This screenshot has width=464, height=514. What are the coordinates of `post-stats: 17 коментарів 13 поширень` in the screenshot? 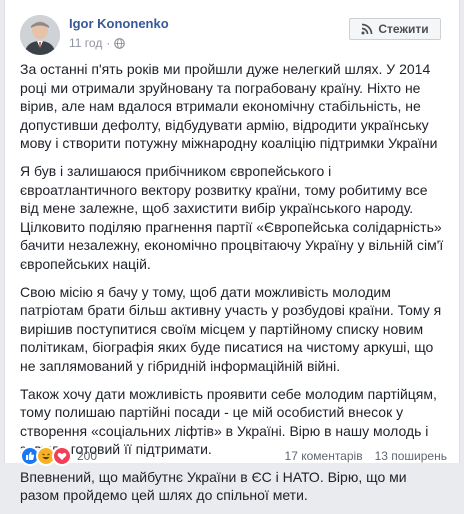 It's located at (366, 456).